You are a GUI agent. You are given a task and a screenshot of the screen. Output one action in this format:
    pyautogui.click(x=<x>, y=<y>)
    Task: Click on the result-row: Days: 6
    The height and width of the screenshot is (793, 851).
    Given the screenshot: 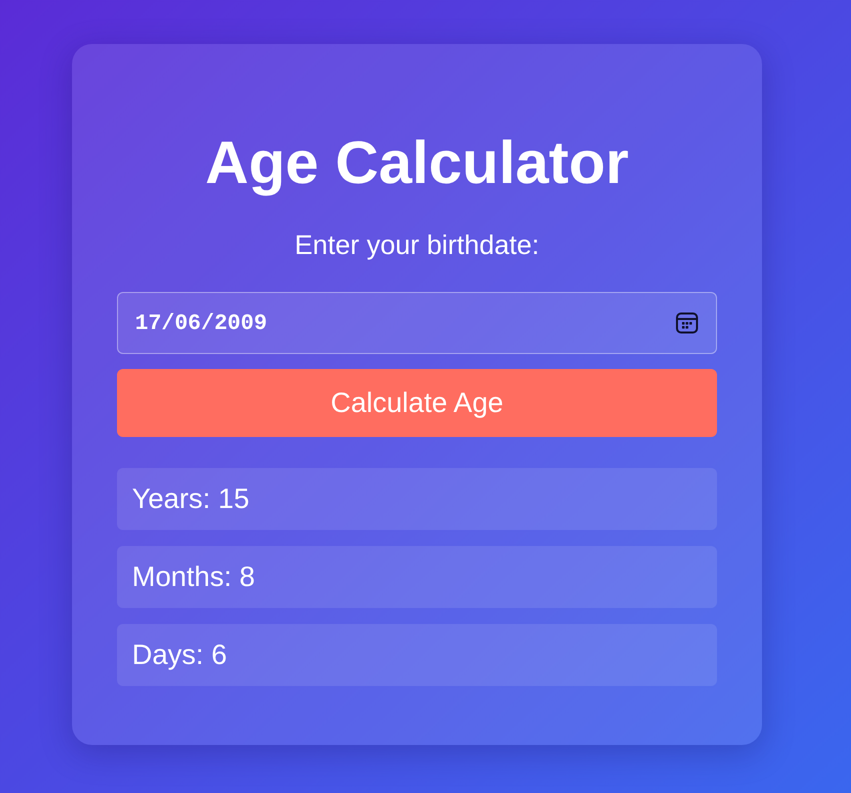 What is the action you would take?
    pyautogui.click(x=417, y=655)
    